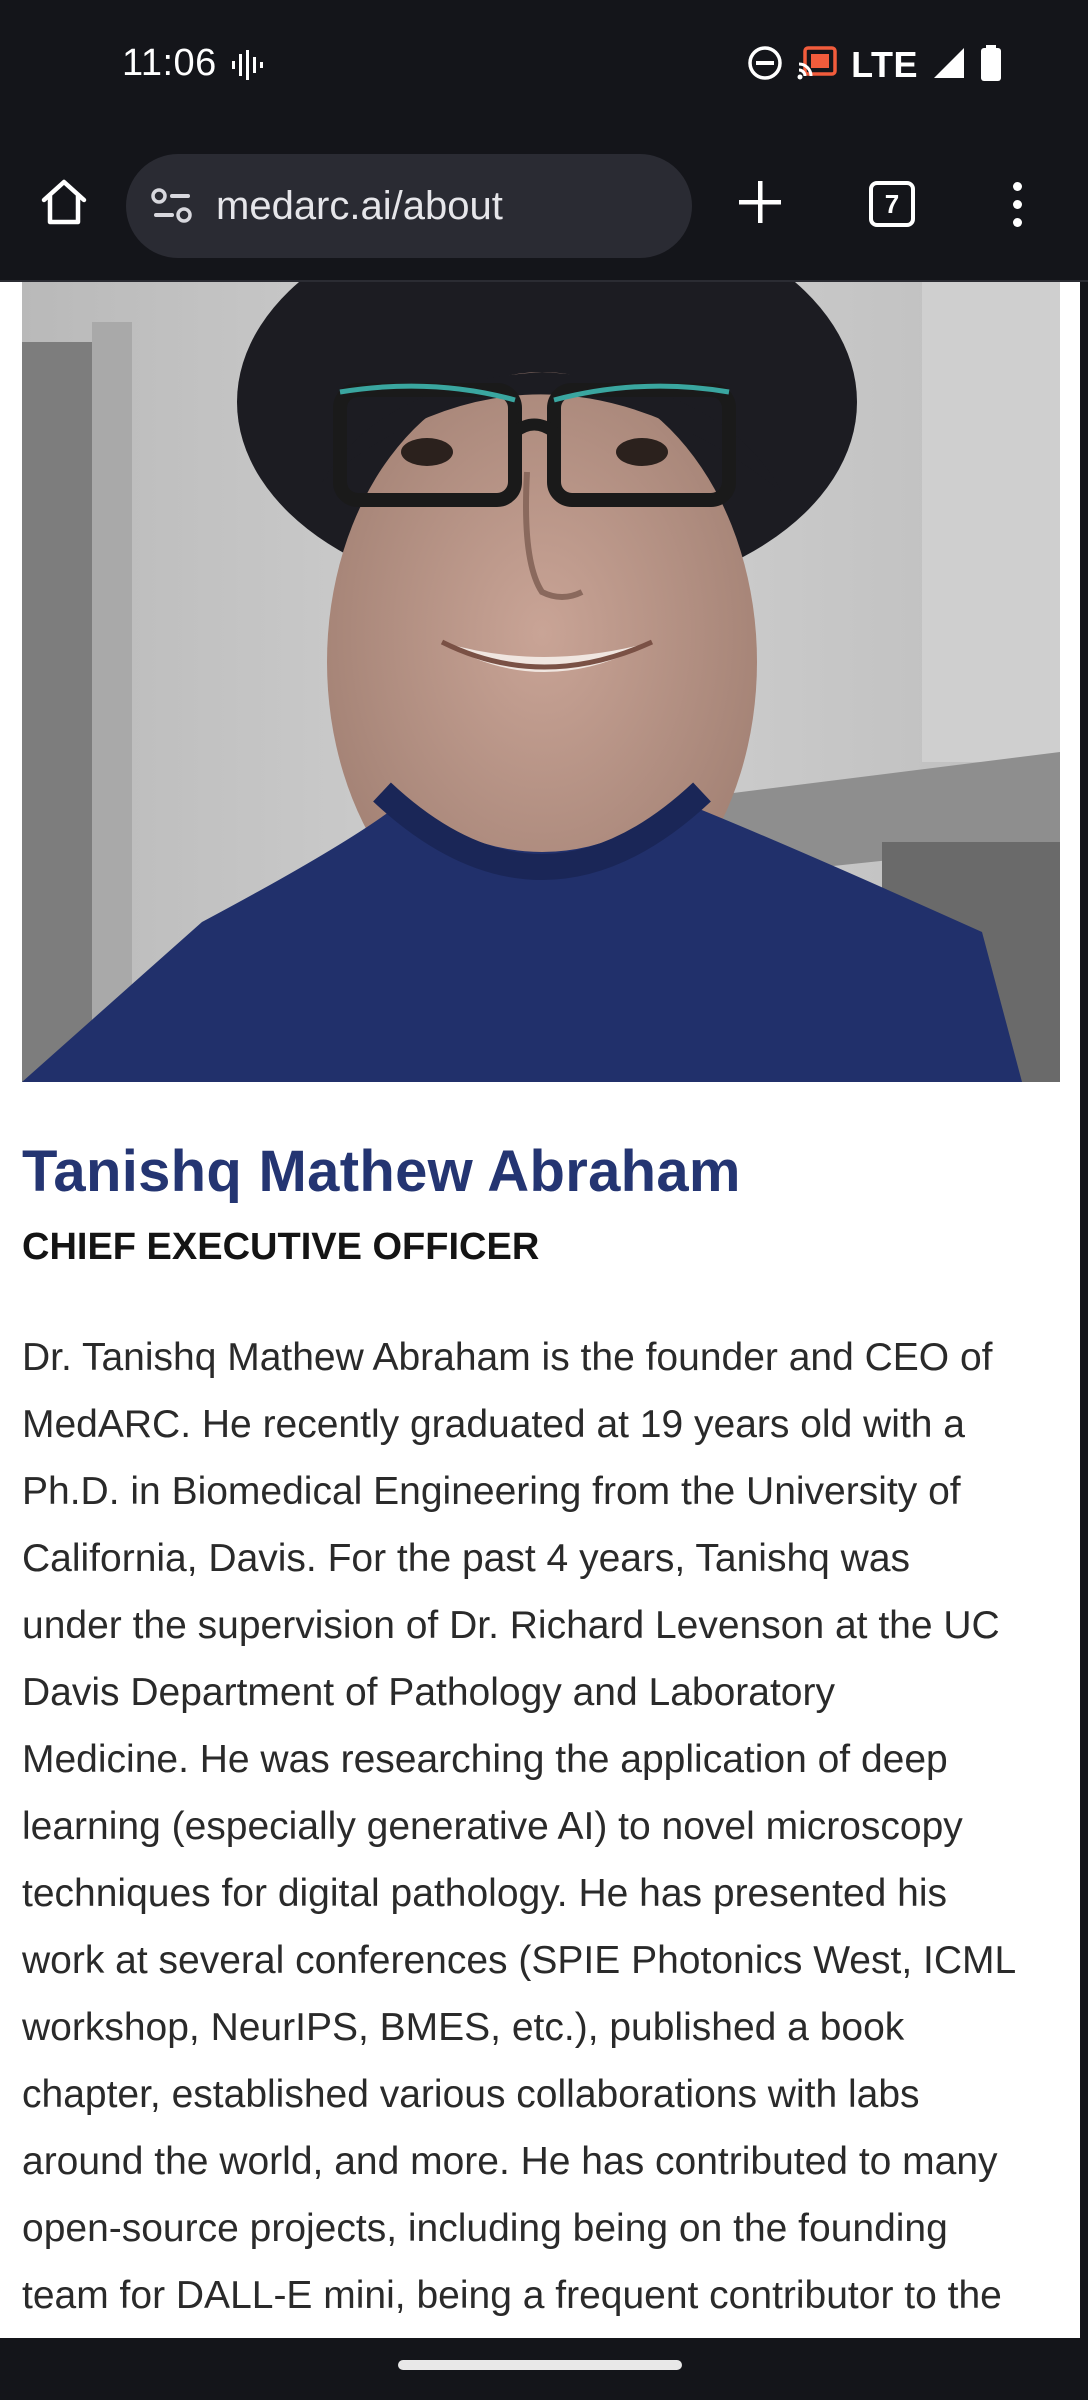 The width and height of the screenshot is (1088, 2400). I want to click on gesture-nav-bar, so click(544, 2369).